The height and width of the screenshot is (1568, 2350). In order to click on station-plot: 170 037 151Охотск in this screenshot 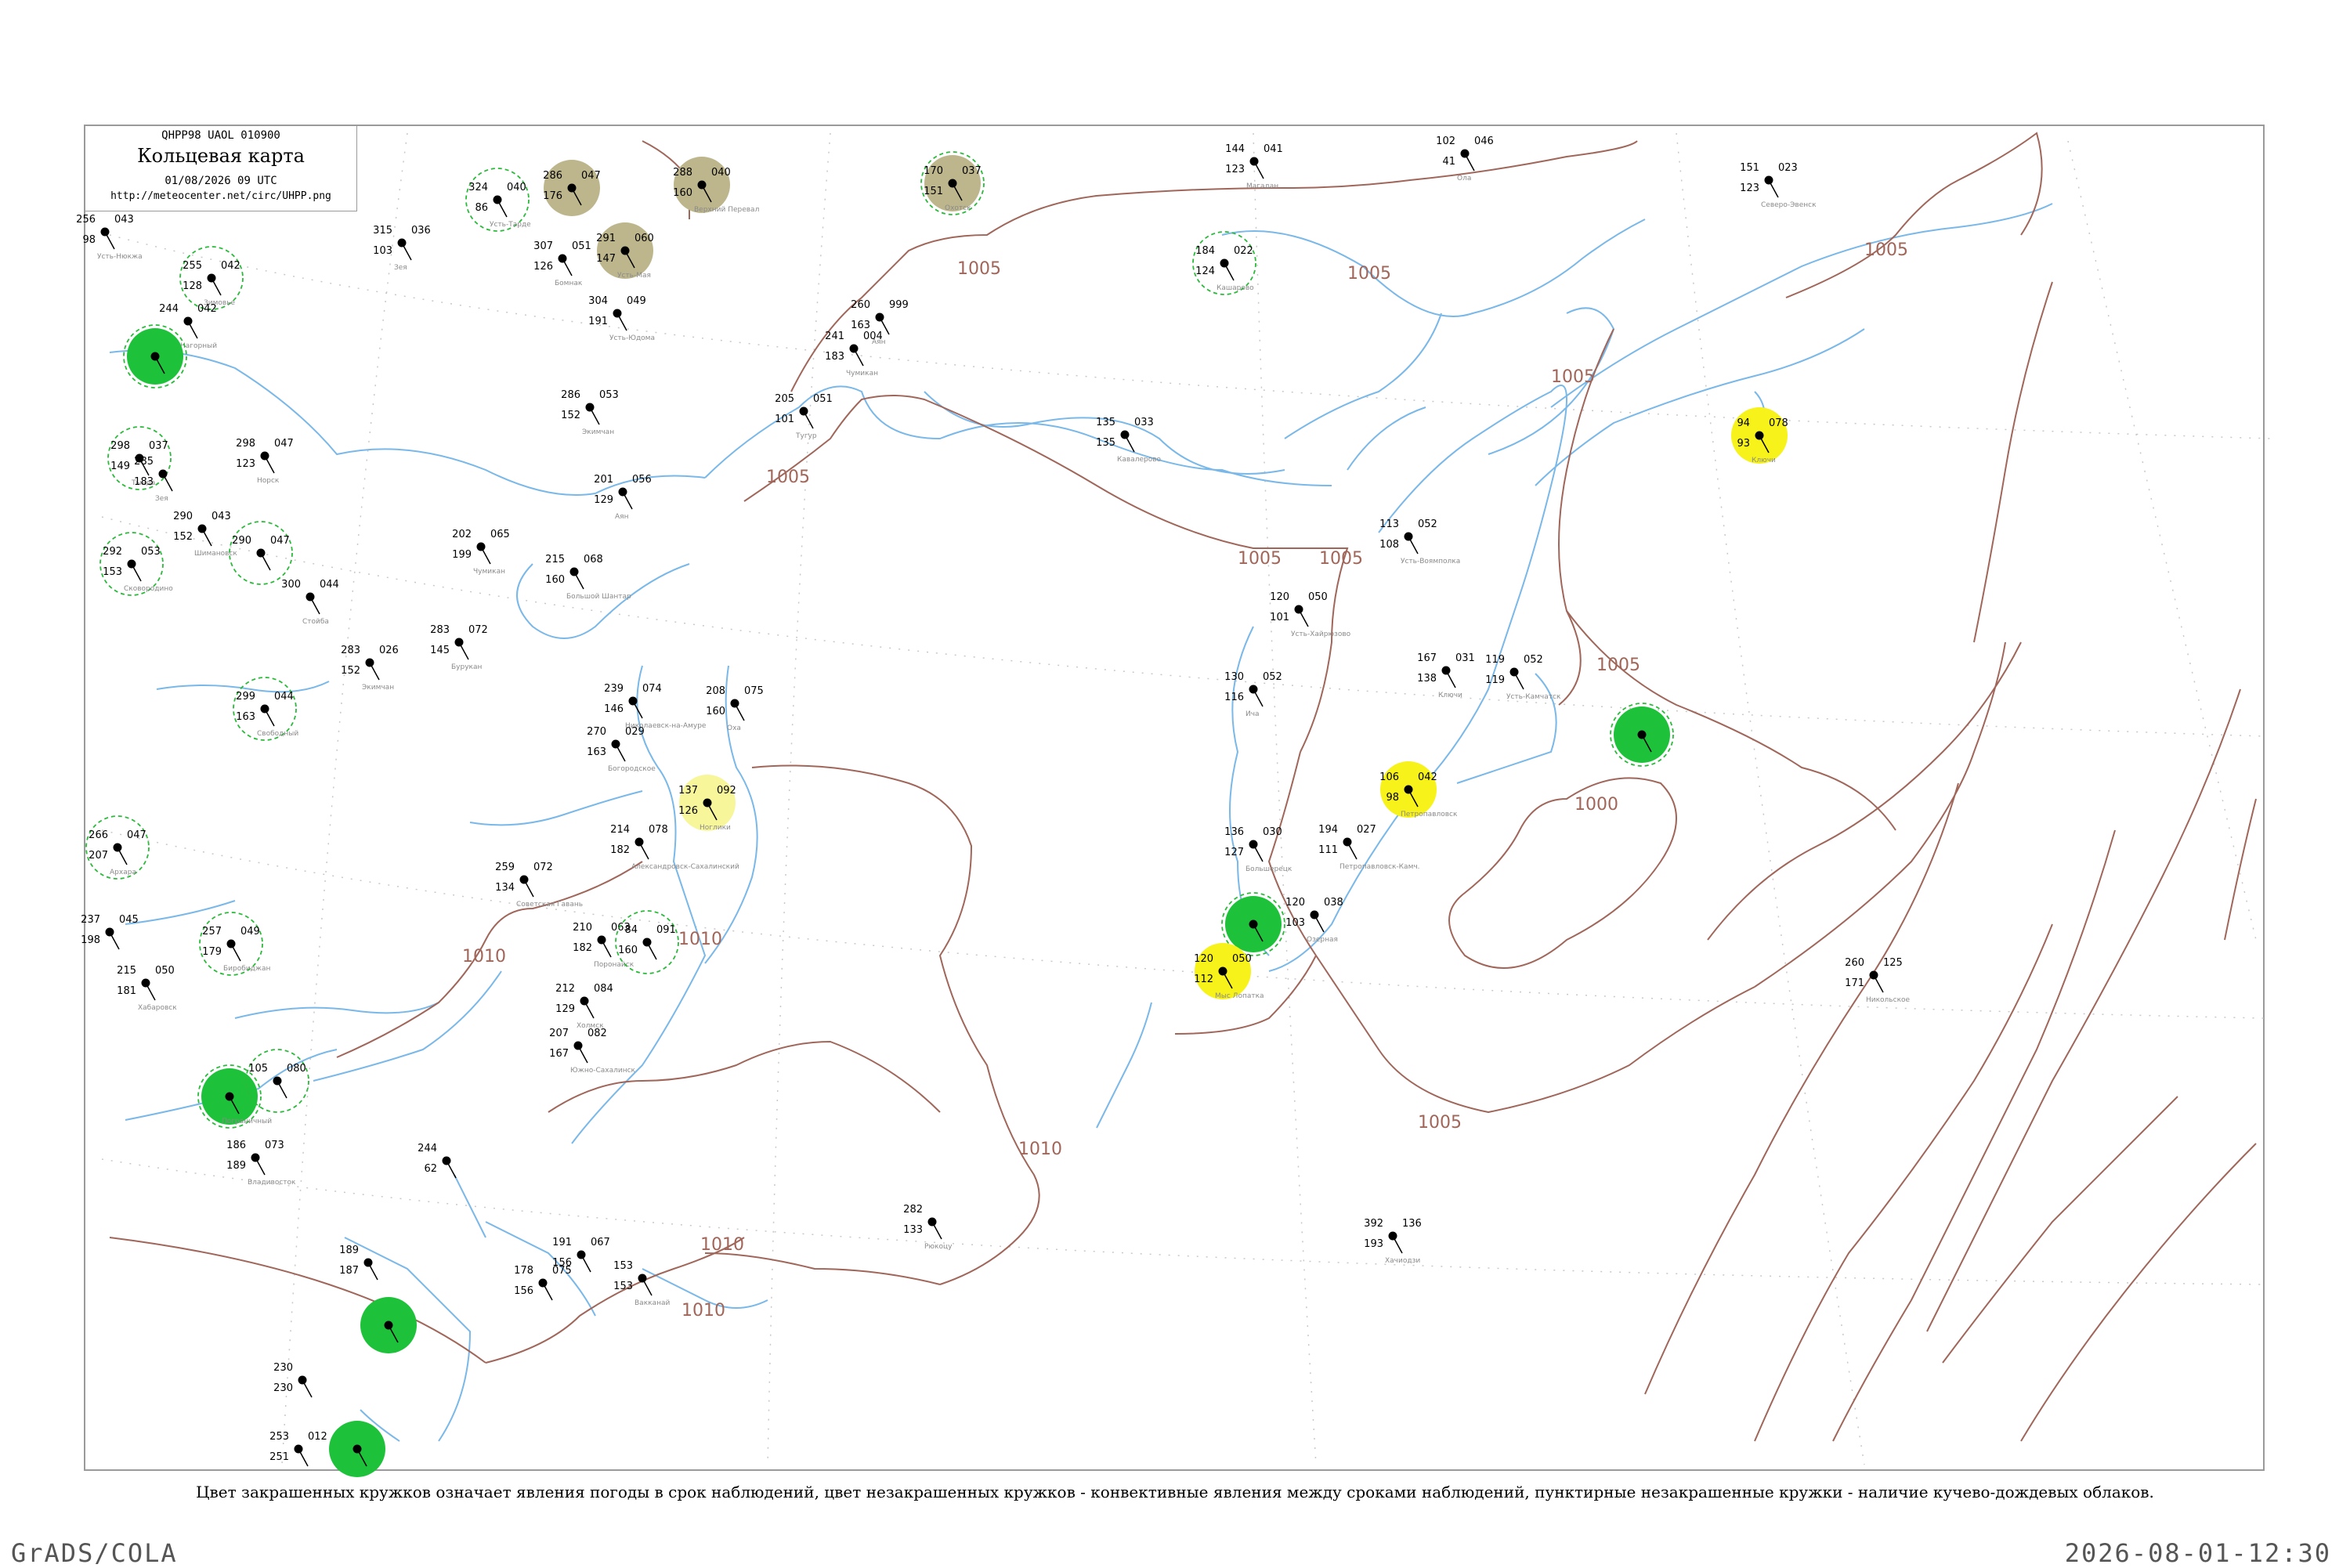, I will do `click(952, 183)`.